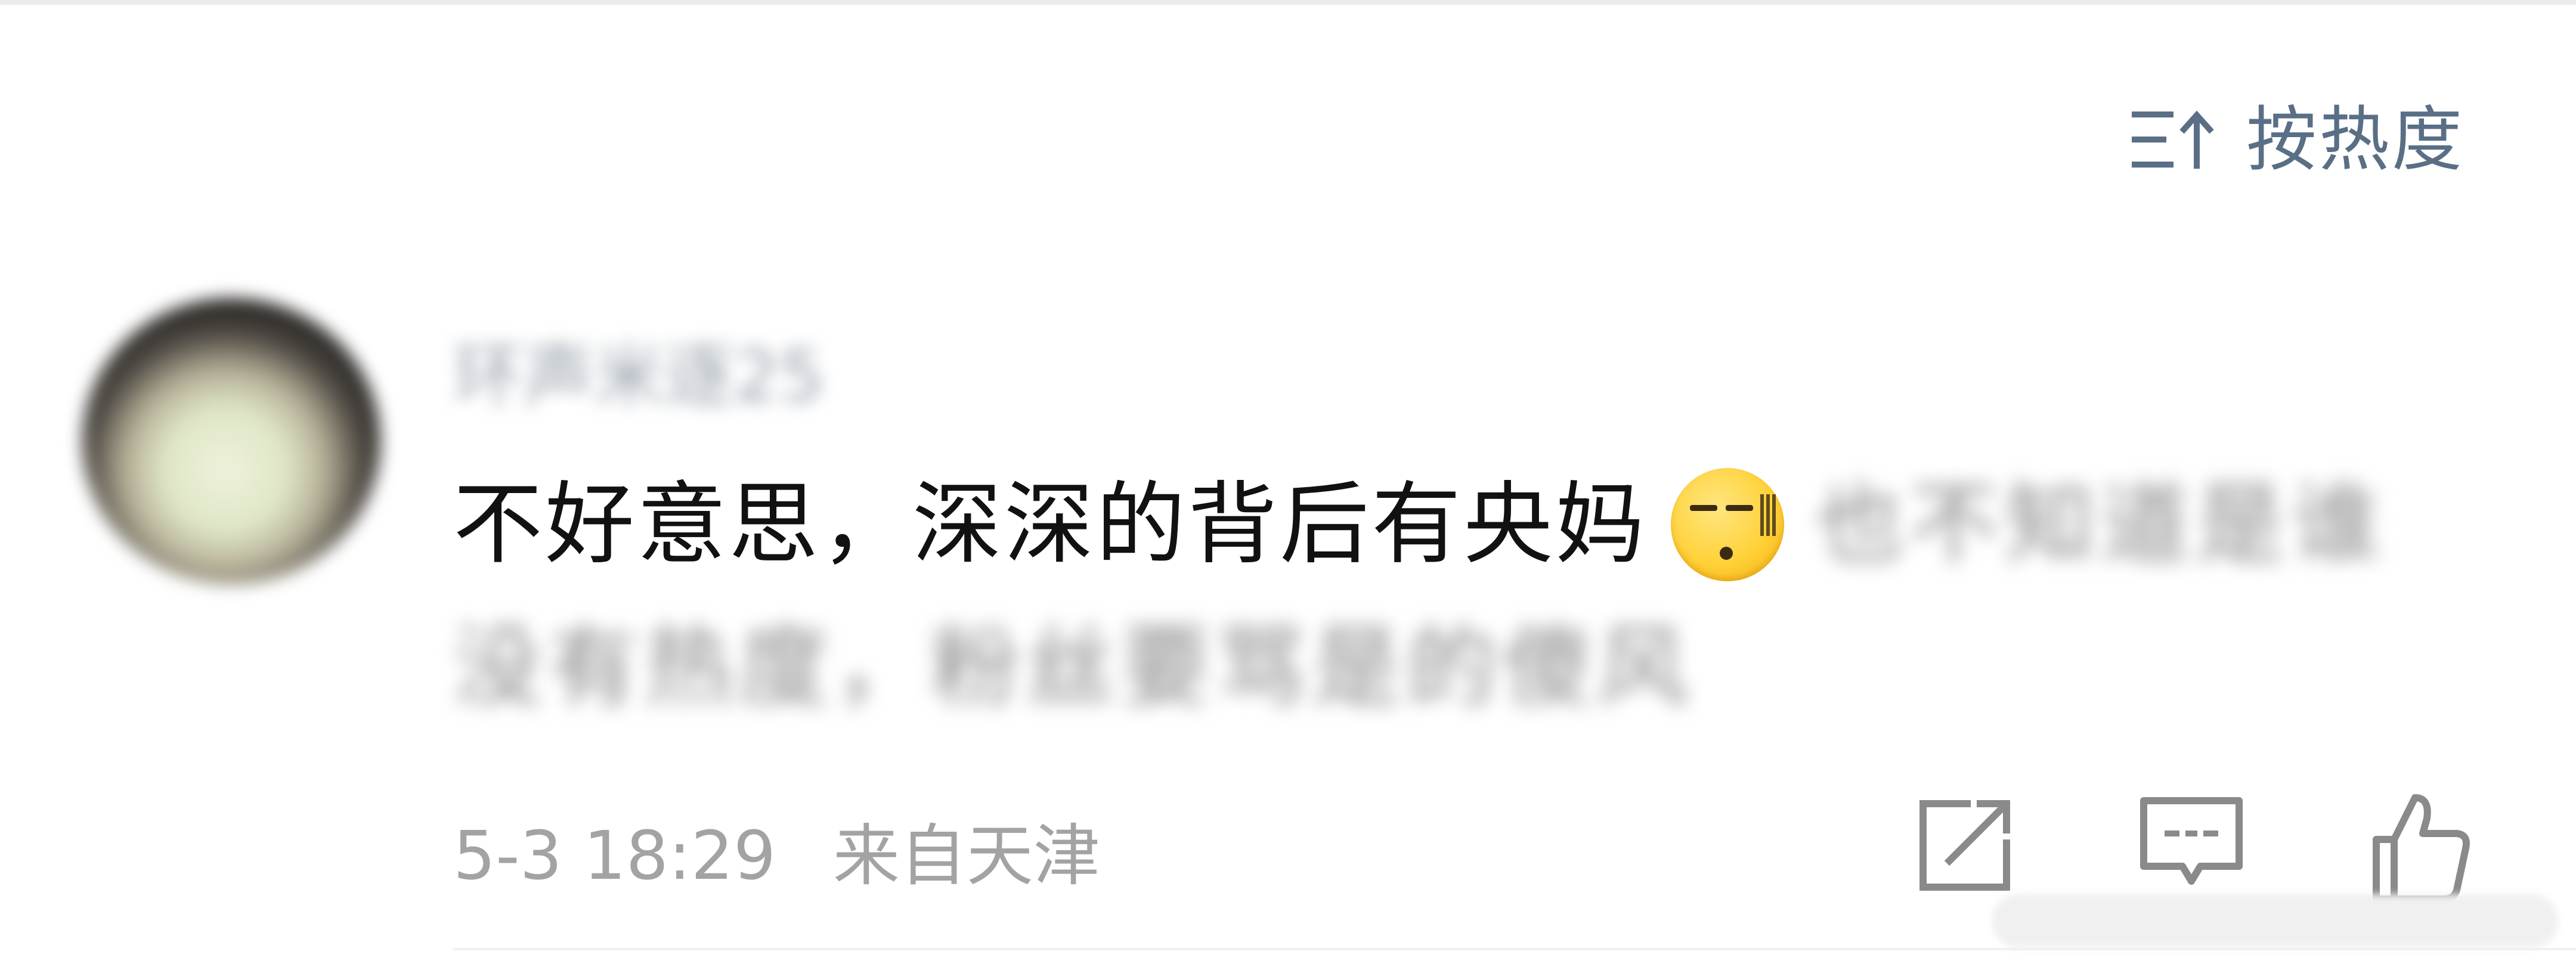  Describe the element at coordinates (1050, 525) in the screenshot. I see `comment-text: 不好意思，深深的背后有央妈` at that location.